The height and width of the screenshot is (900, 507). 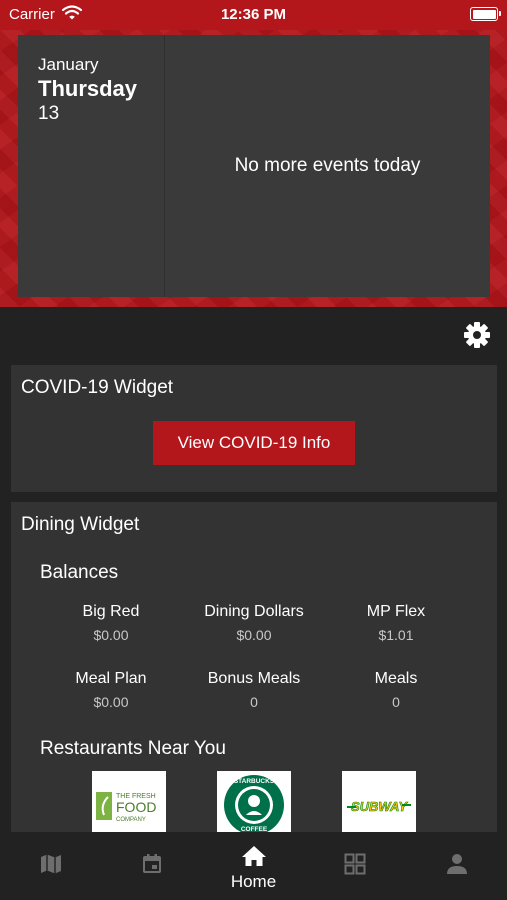 I want to click on map-icon, so click(x=50, y=864).